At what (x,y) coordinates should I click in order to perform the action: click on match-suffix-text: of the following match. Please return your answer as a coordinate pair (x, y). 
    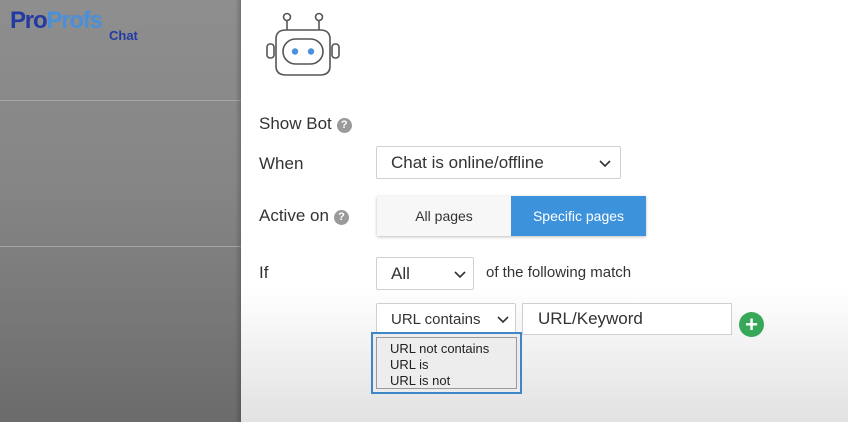
    Looking at the image, I should click on (559, 272).